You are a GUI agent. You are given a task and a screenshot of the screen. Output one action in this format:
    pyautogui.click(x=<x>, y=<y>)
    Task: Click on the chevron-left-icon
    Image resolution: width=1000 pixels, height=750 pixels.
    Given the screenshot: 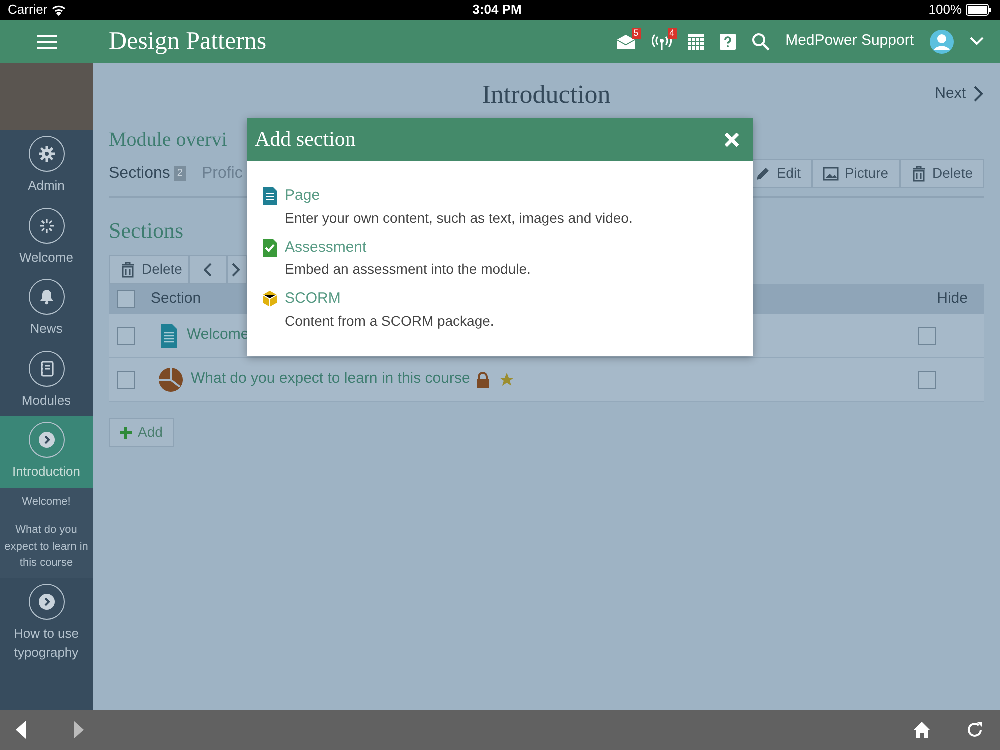 What is the action you would take?
    pyautogui.click(x=208, y=269)
    